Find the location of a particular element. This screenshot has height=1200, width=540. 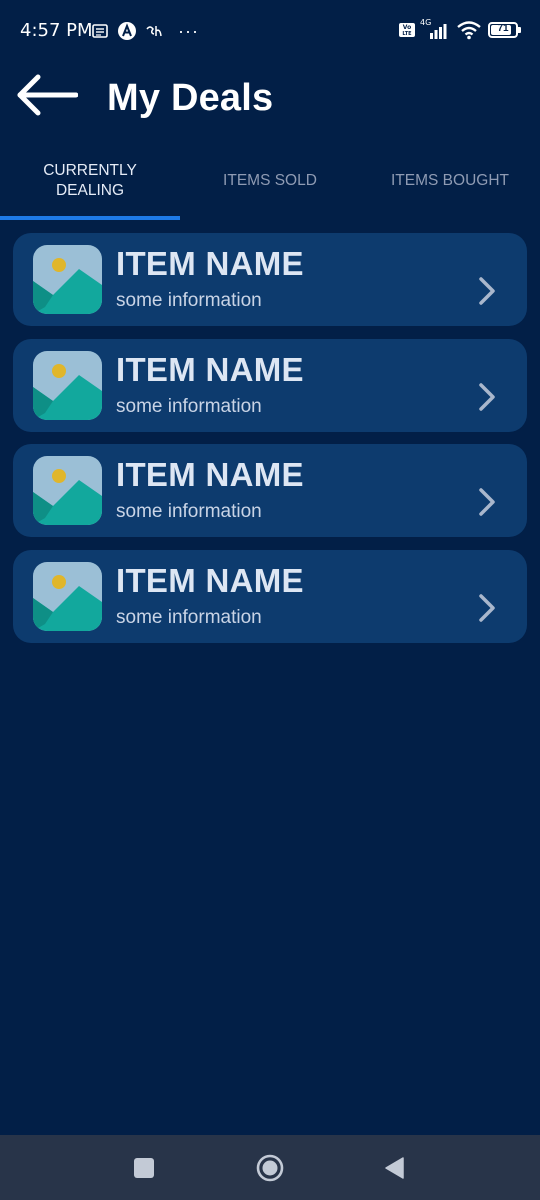

recents-button is located at coordinates (144, 1168).